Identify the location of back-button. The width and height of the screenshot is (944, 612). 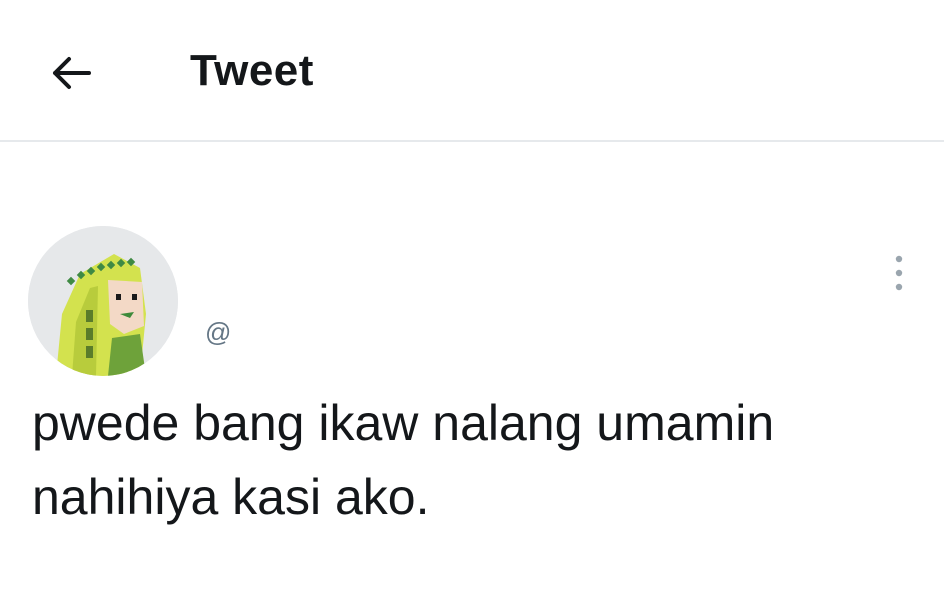
(71, 73).